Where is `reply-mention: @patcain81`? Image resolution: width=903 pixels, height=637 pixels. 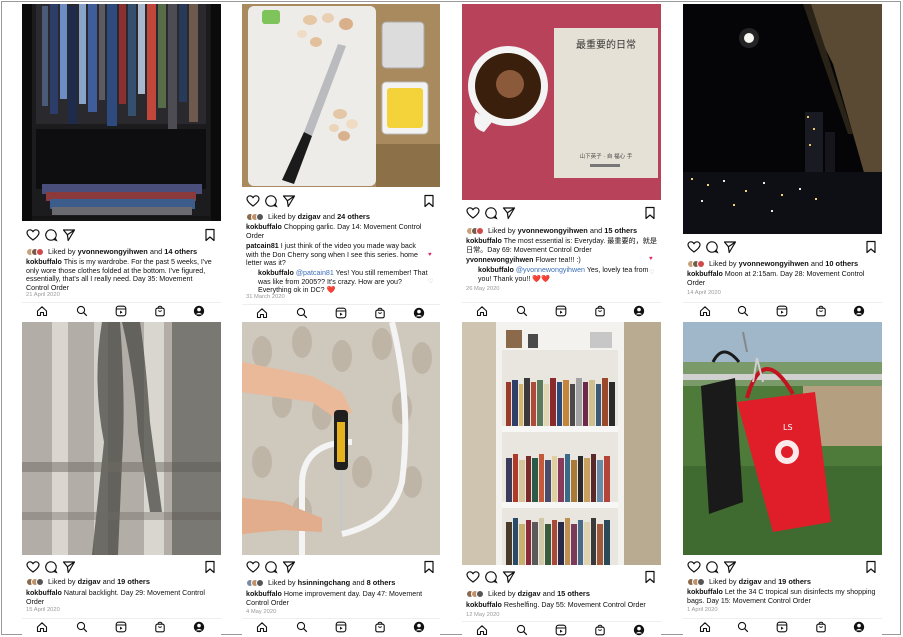
reply-mention: @patcain81 is located at coordinates (315, 273).